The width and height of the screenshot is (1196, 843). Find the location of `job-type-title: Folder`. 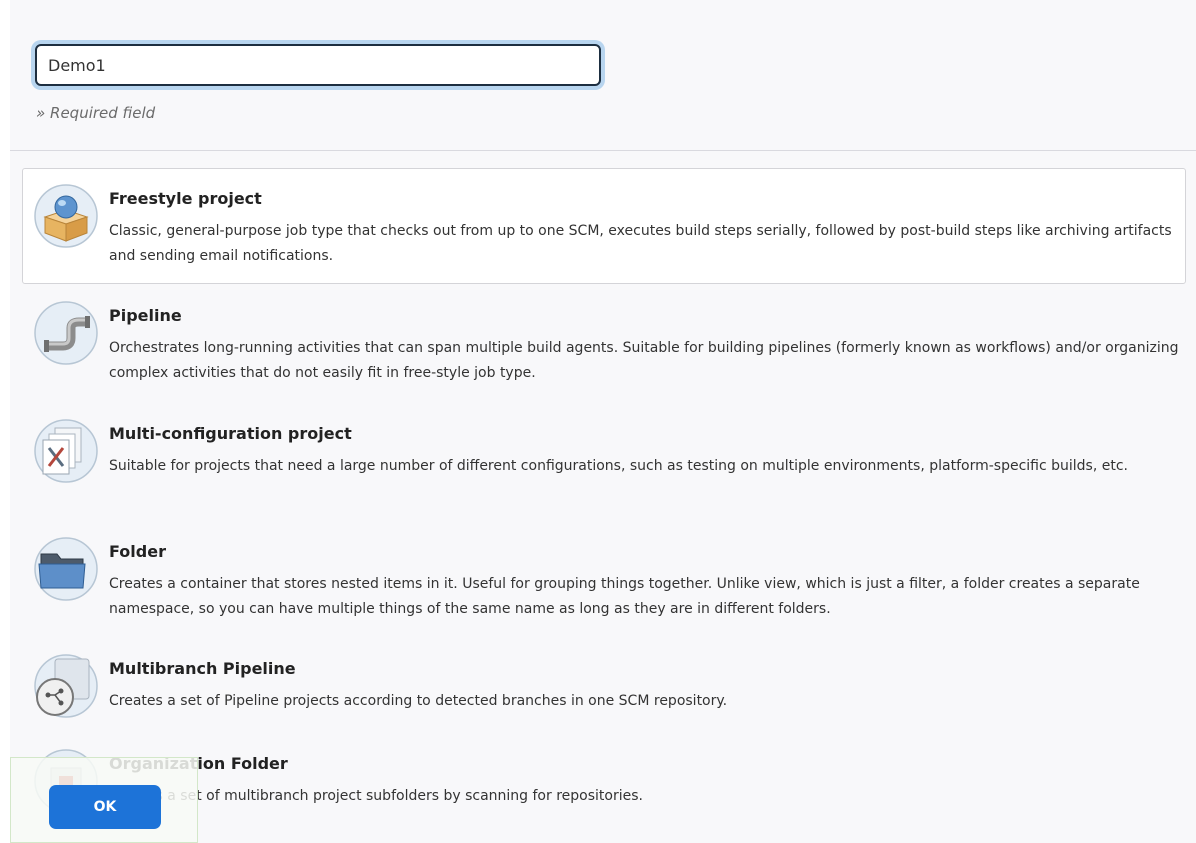

job-type-title: Folder is located at coordinates (137, 551).